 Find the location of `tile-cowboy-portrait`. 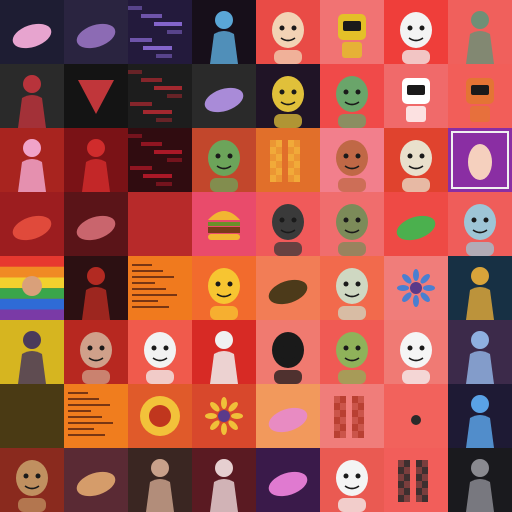

tile-cowboy-portrait is located at coordinates (32, 480).